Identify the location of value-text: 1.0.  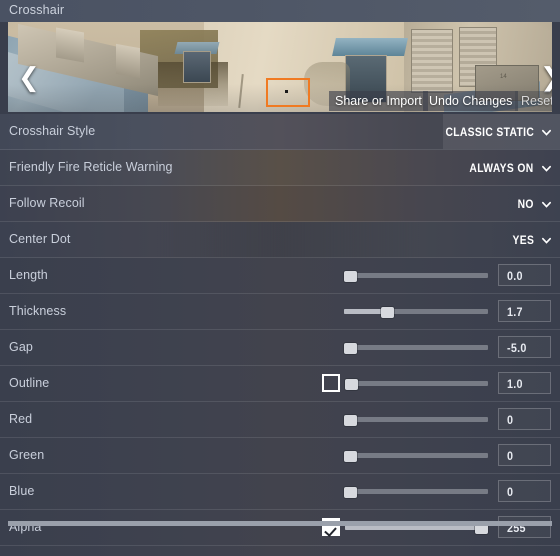
(515, 384).